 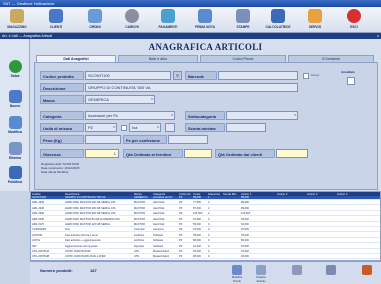 I want to click on table-cell: PZ, so click(x=181, y=257).